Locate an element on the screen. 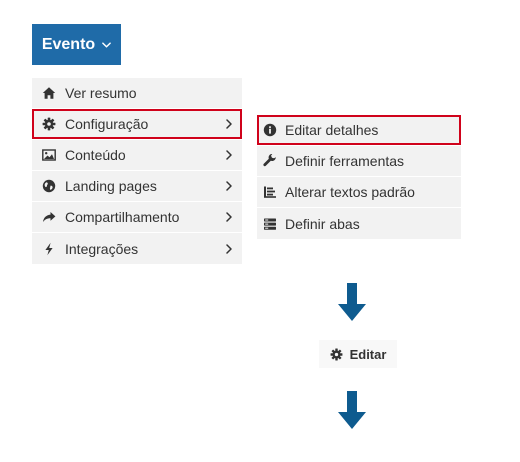 The height and width of the screenshot is (462, 520). evento-dropdown-label: Evento is located at coordinates (68, 44).